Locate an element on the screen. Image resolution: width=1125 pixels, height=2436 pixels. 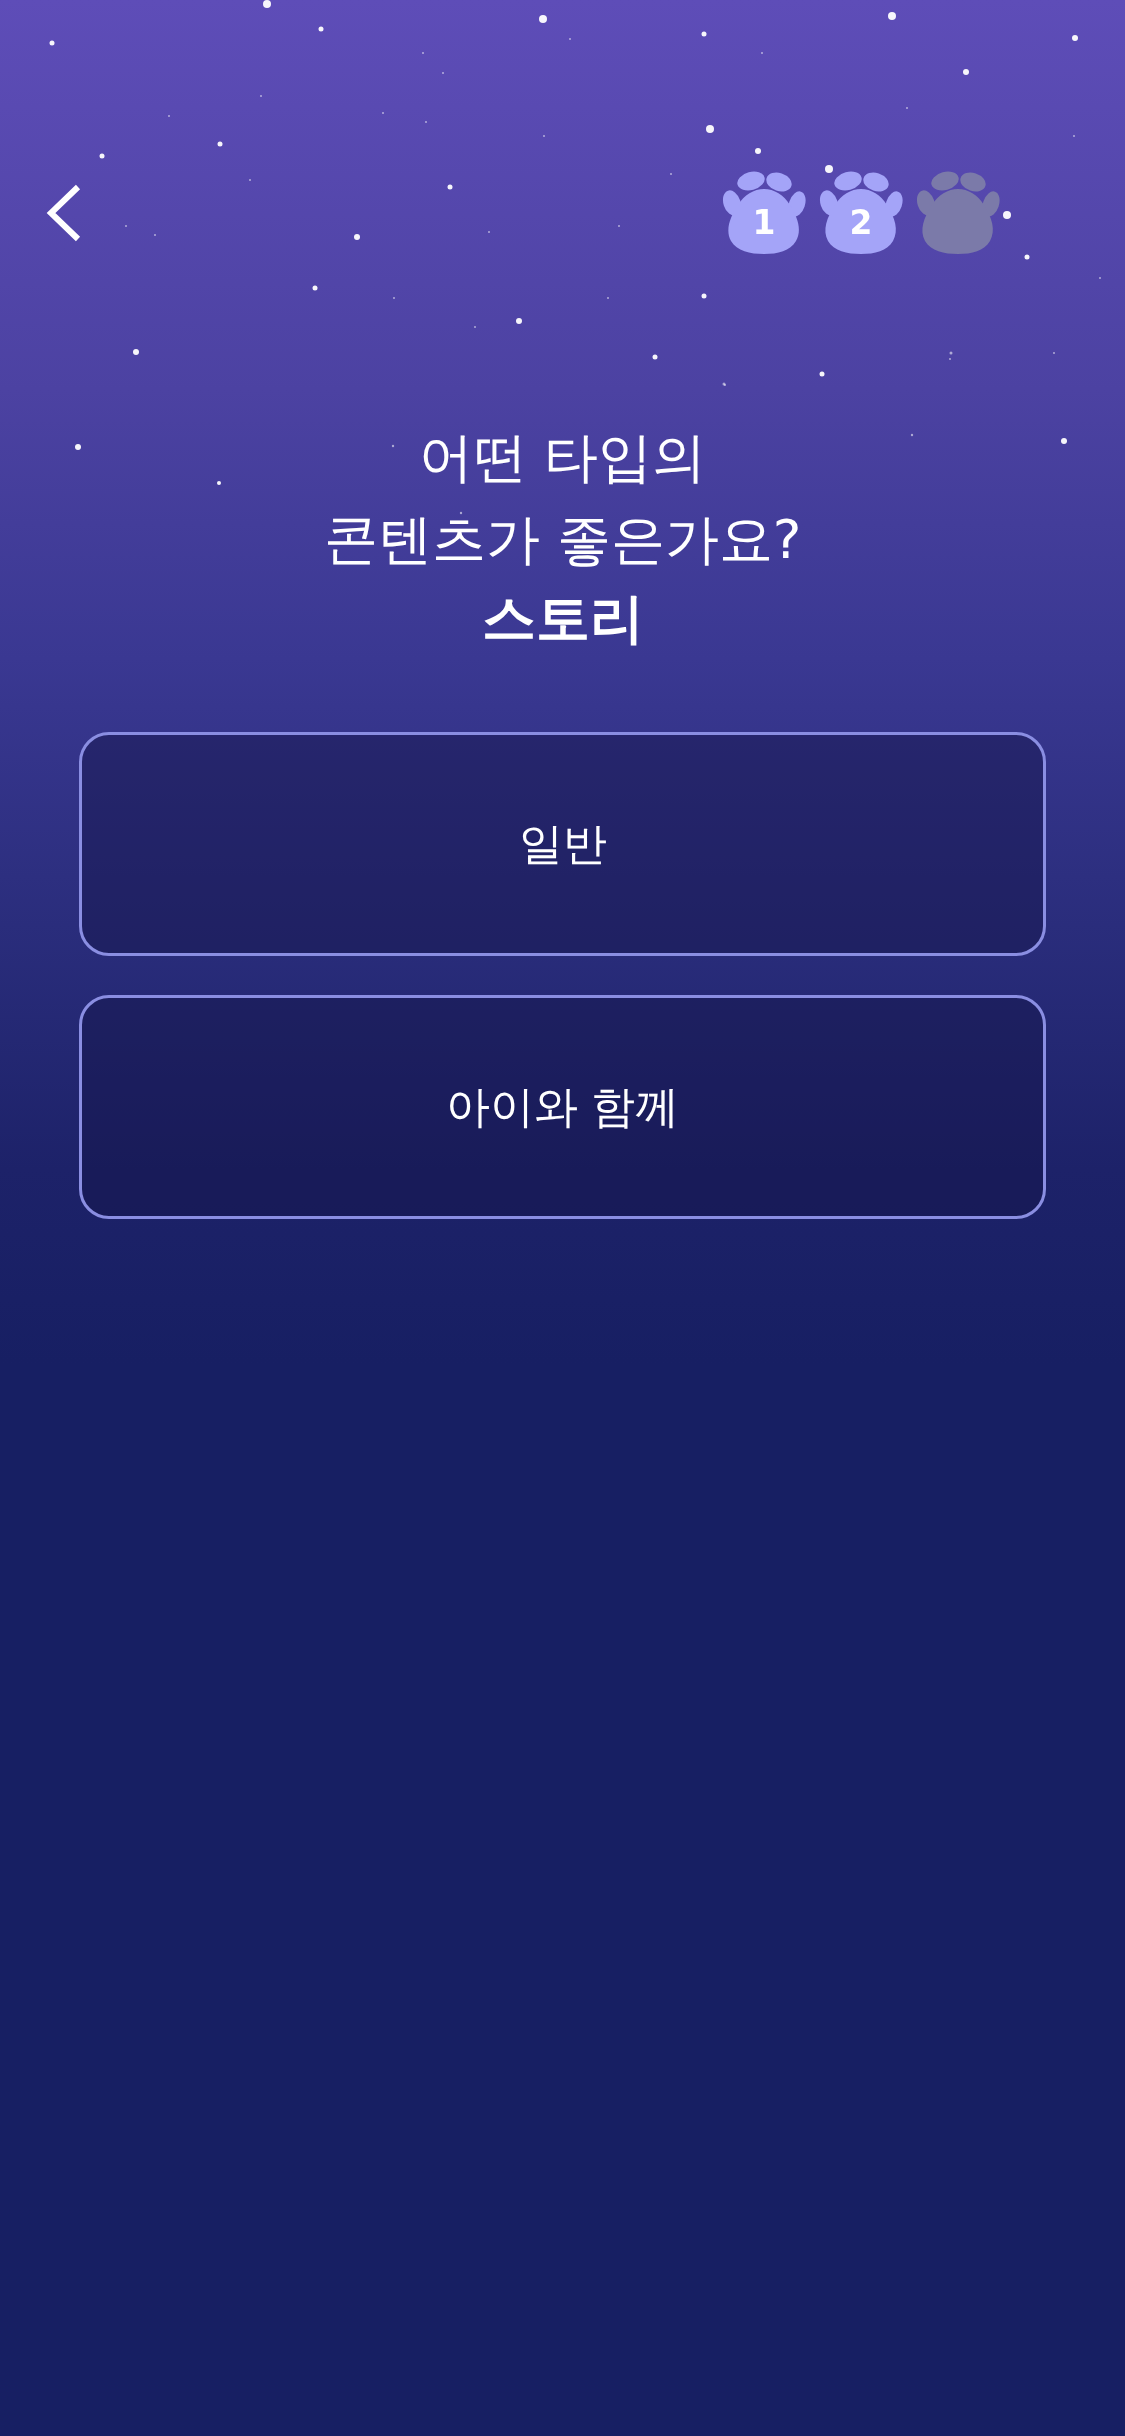
category-label: 스토리 is located at coordinates (562, 619).